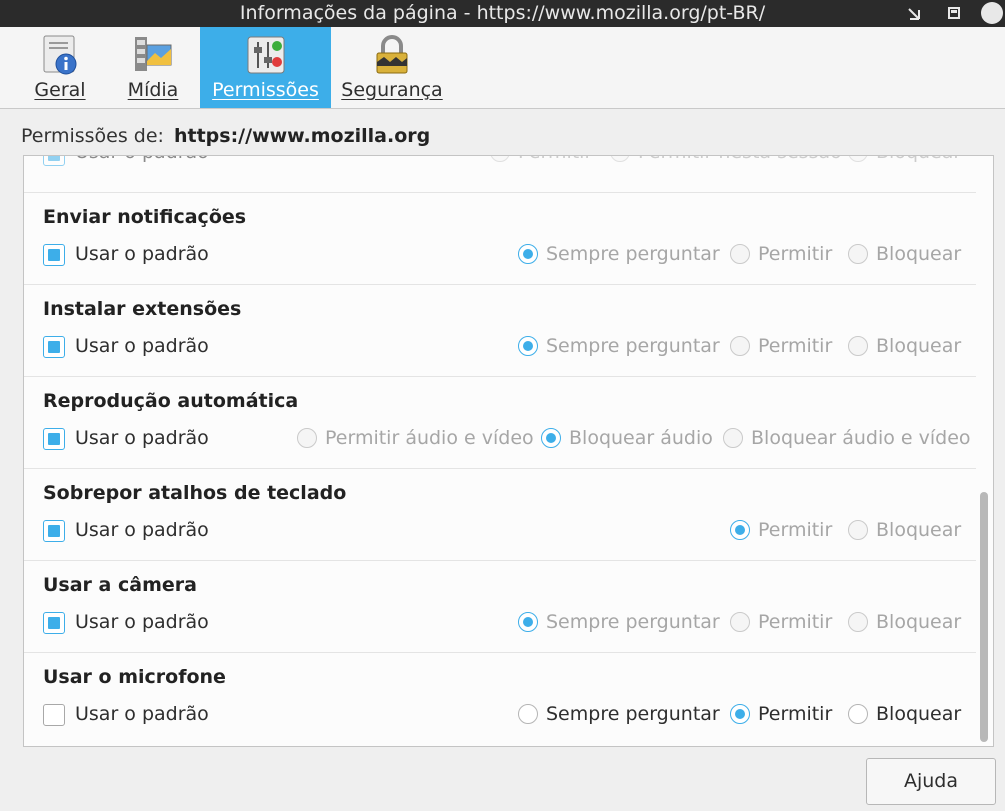 This screenshot has width=1005, height=811. What do you see at coordinates (60, 55) in the screenshot?
I see `info-icon` at bounding box center [60, 55].